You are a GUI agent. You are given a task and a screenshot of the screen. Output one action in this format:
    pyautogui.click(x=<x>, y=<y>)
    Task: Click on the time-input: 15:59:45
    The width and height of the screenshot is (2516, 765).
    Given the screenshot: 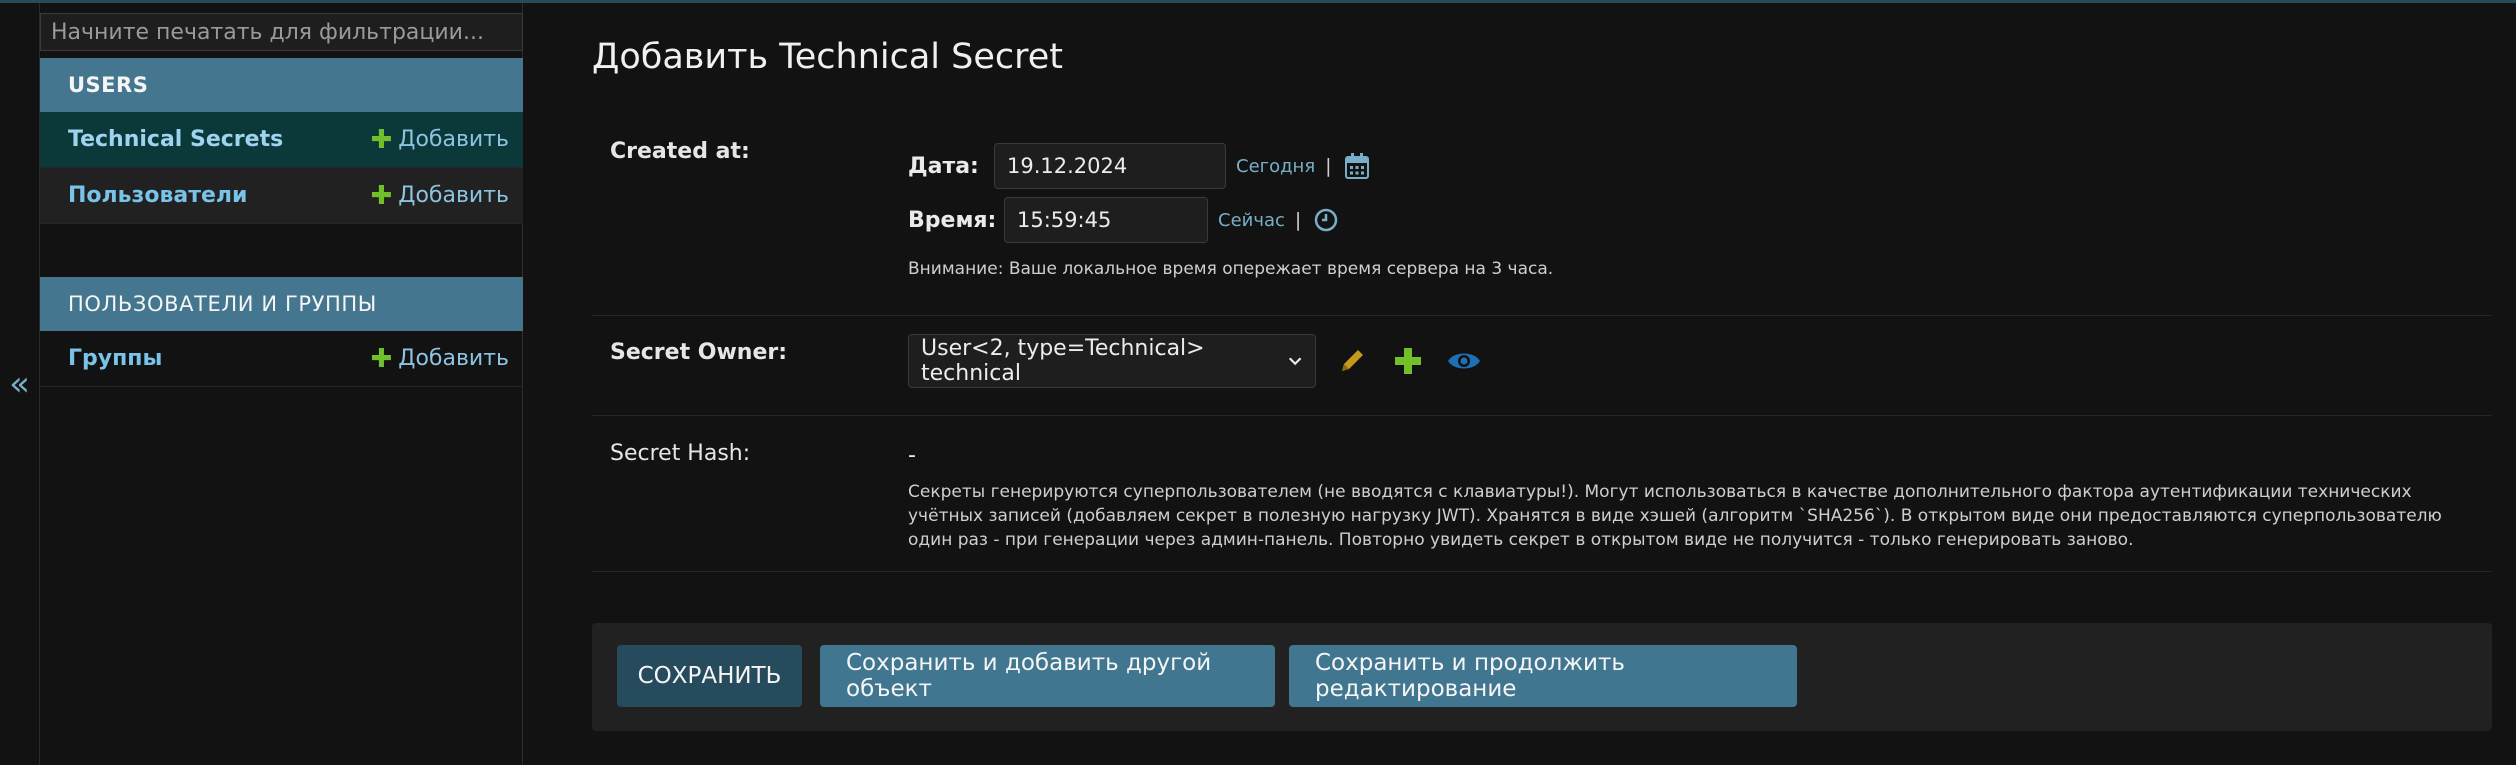 What is the action you would take?
    pyautogui.click(x=1106, y=220)
    